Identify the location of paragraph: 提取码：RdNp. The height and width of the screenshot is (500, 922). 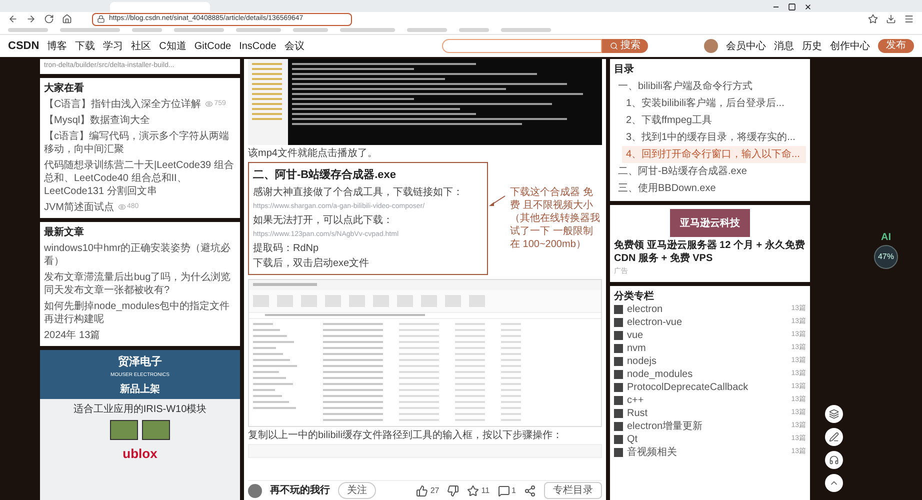
(286, 248).